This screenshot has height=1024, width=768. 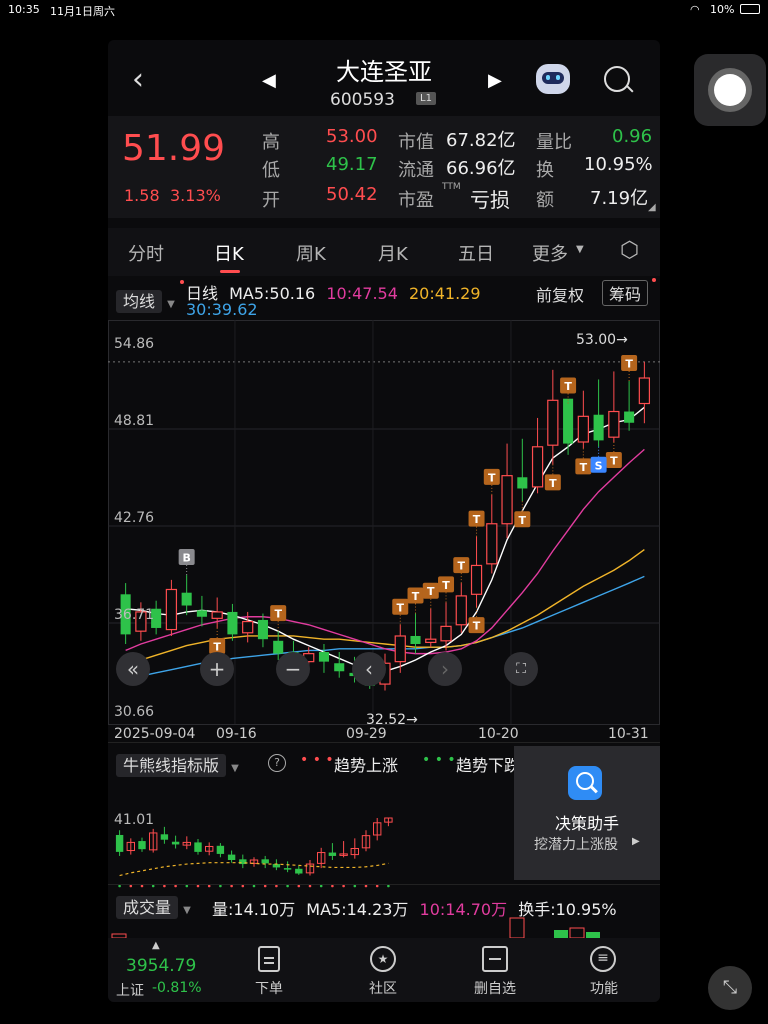 I want to click on status-date: 11月1日周六, so click(x=82, y=11).